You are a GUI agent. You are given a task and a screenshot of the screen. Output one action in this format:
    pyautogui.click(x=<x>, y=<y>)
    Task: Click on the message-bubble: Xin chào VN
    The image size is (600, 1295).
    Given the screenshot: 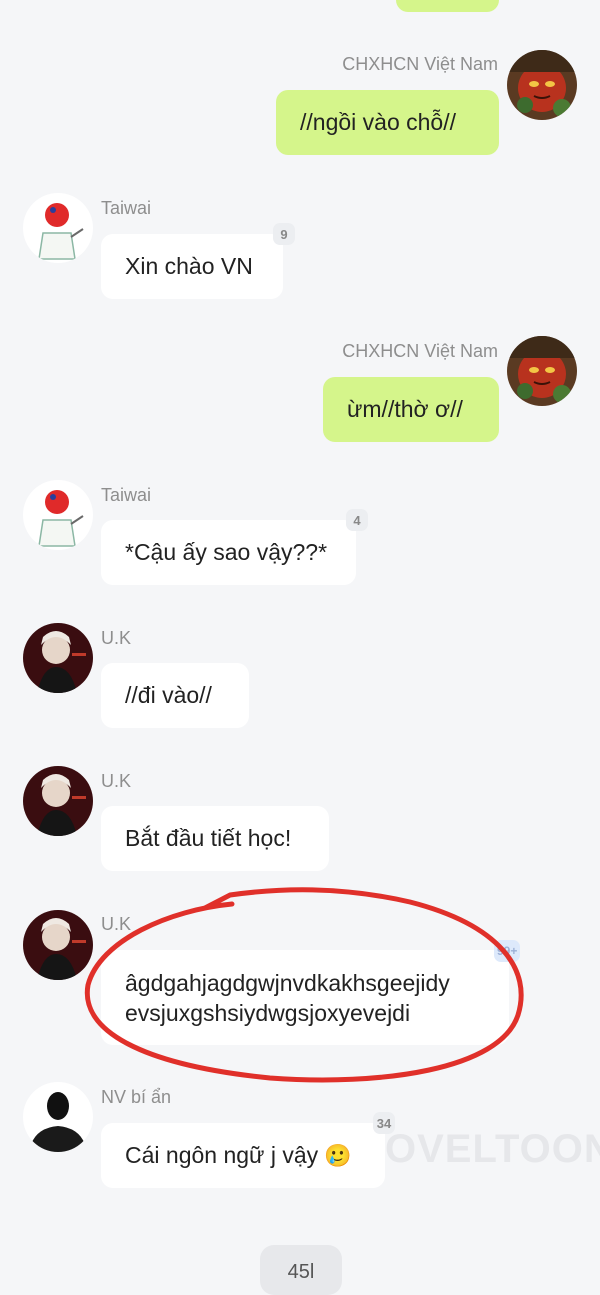 What is the action you would take?
    pyautogui.click(x=192, y=266)
    